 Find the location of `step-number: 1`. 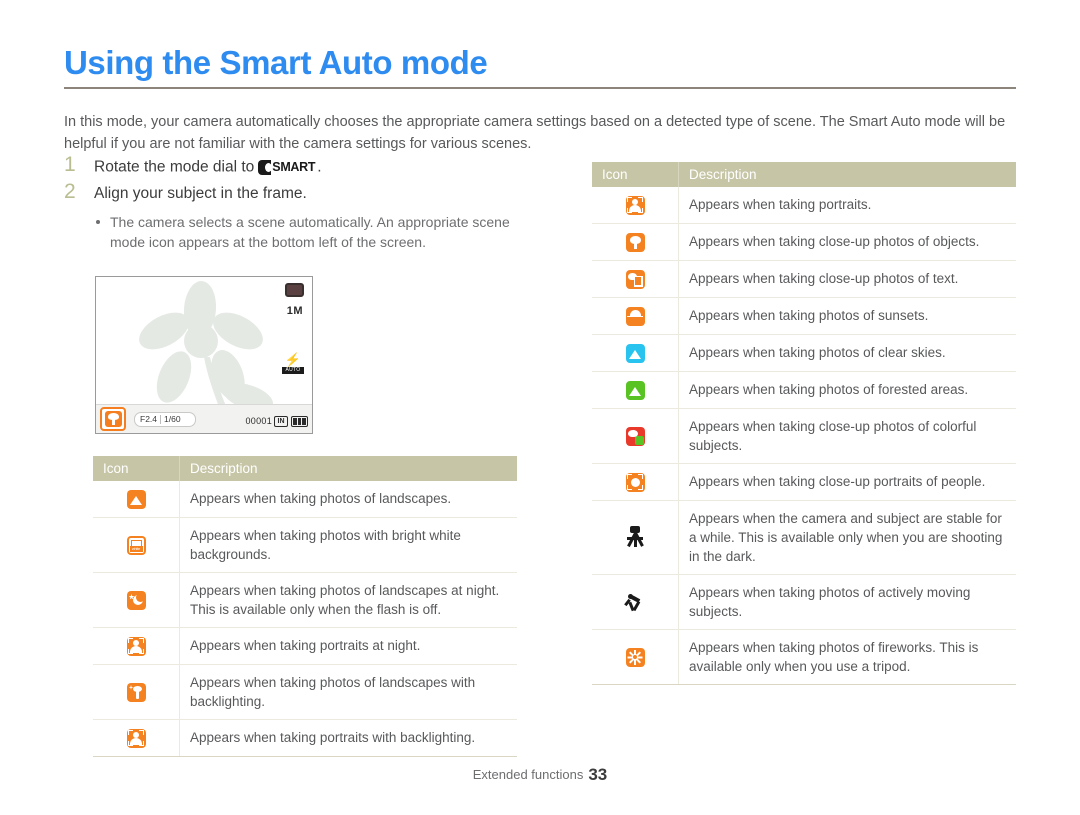

step-number: 1 is located at coordinates (70, 164).